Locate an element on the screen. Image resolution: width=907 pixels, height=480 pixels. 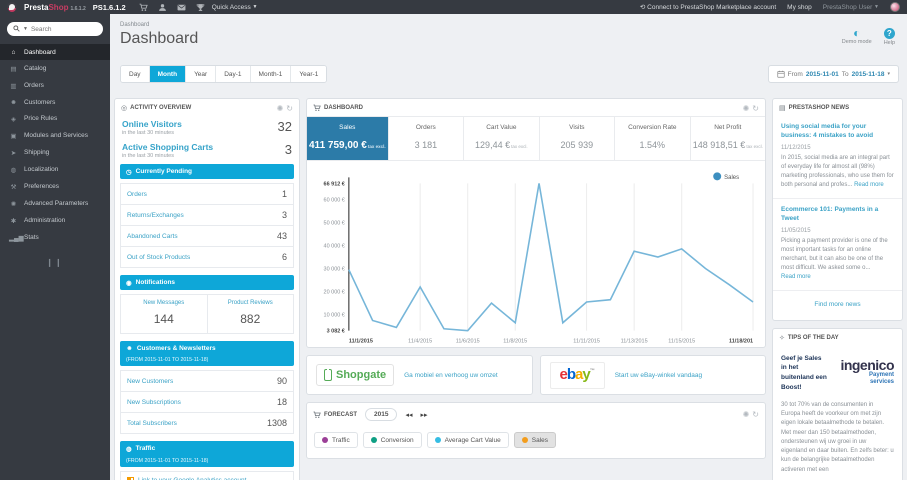
pending-row-returns: Returns/Exchanges 3 is located at coordinates (207, 214).